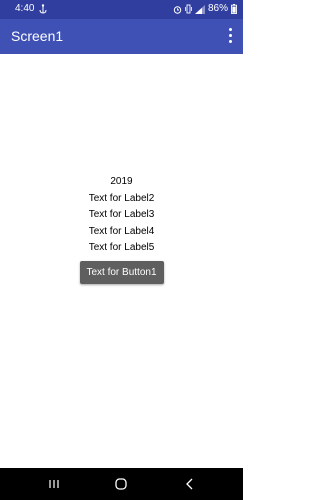  What do you see at coordinates (177, 9) in the screenshot?
I see `alarm-icon` at bounding box center [177, 9].